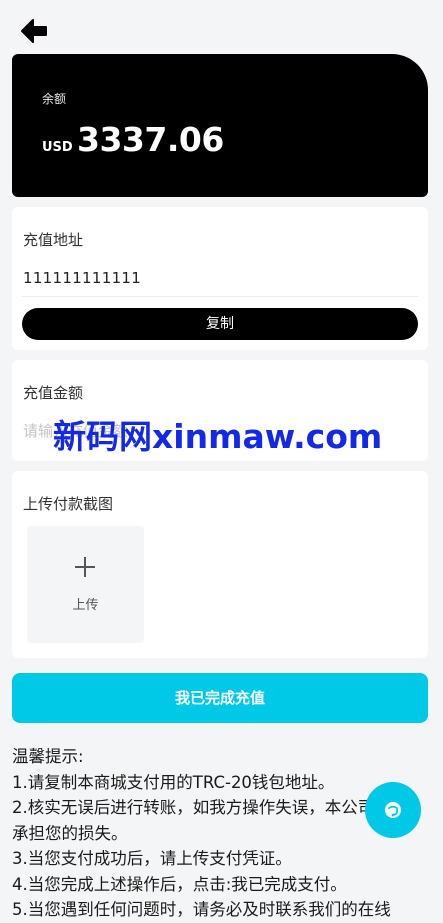 This screenshot has width=443, height=923. What do you see at coordinates (220, 278) in the screenshot?
I see `recharge-address-card: 充值地址 111111111111 复制` at bounding box center [220, 278].